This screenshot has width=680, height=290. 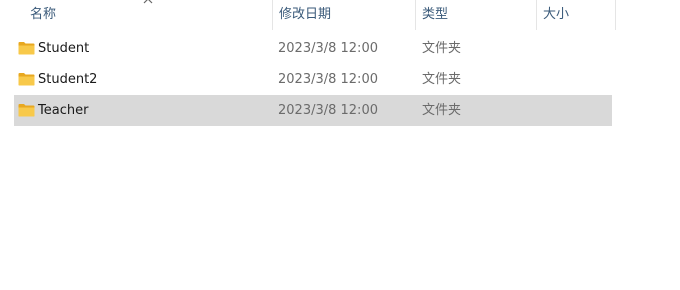 I want to click on column-header-date-modified: 修改日期, so click(x=343, y=15).